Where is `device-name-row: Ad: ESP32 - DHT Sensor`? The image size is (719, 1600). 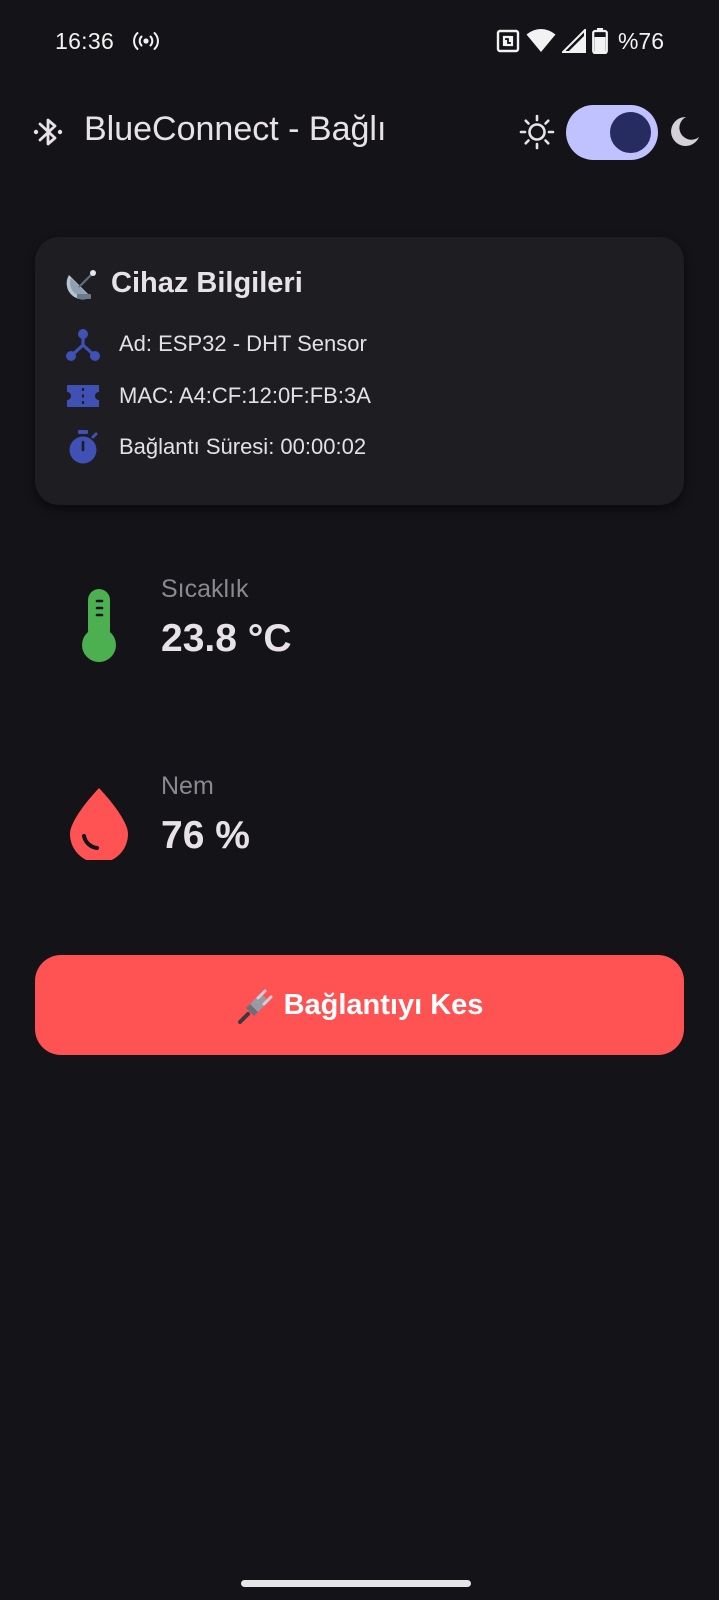
device-name-row: Ad: ESP32 - DHT Sensor is located at coordinates (216, 344).